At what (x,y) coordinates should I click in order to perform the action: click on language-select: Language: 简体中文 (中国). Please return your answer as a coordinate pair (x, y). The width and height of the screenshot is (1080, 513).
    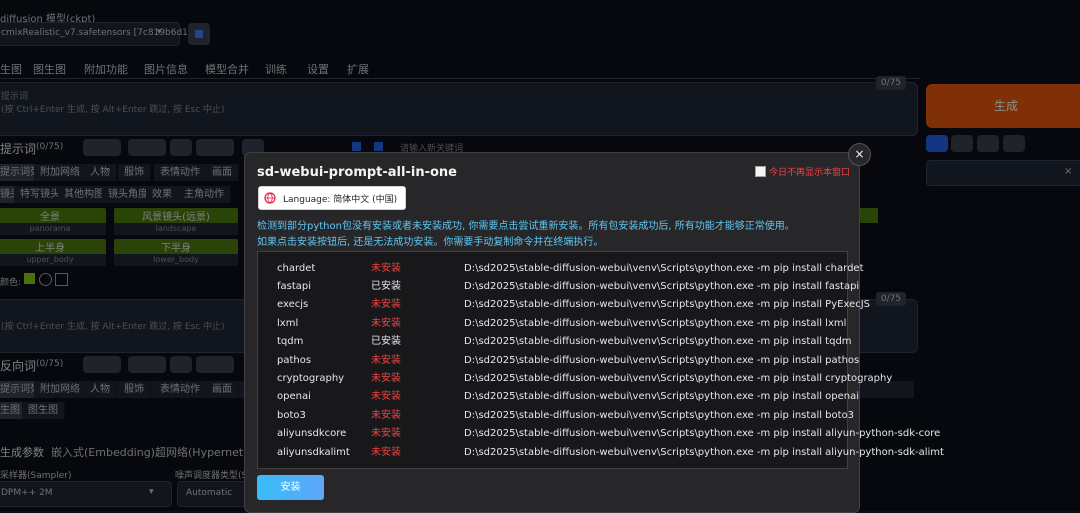
    Looking at the image, I should click on (332, 198).